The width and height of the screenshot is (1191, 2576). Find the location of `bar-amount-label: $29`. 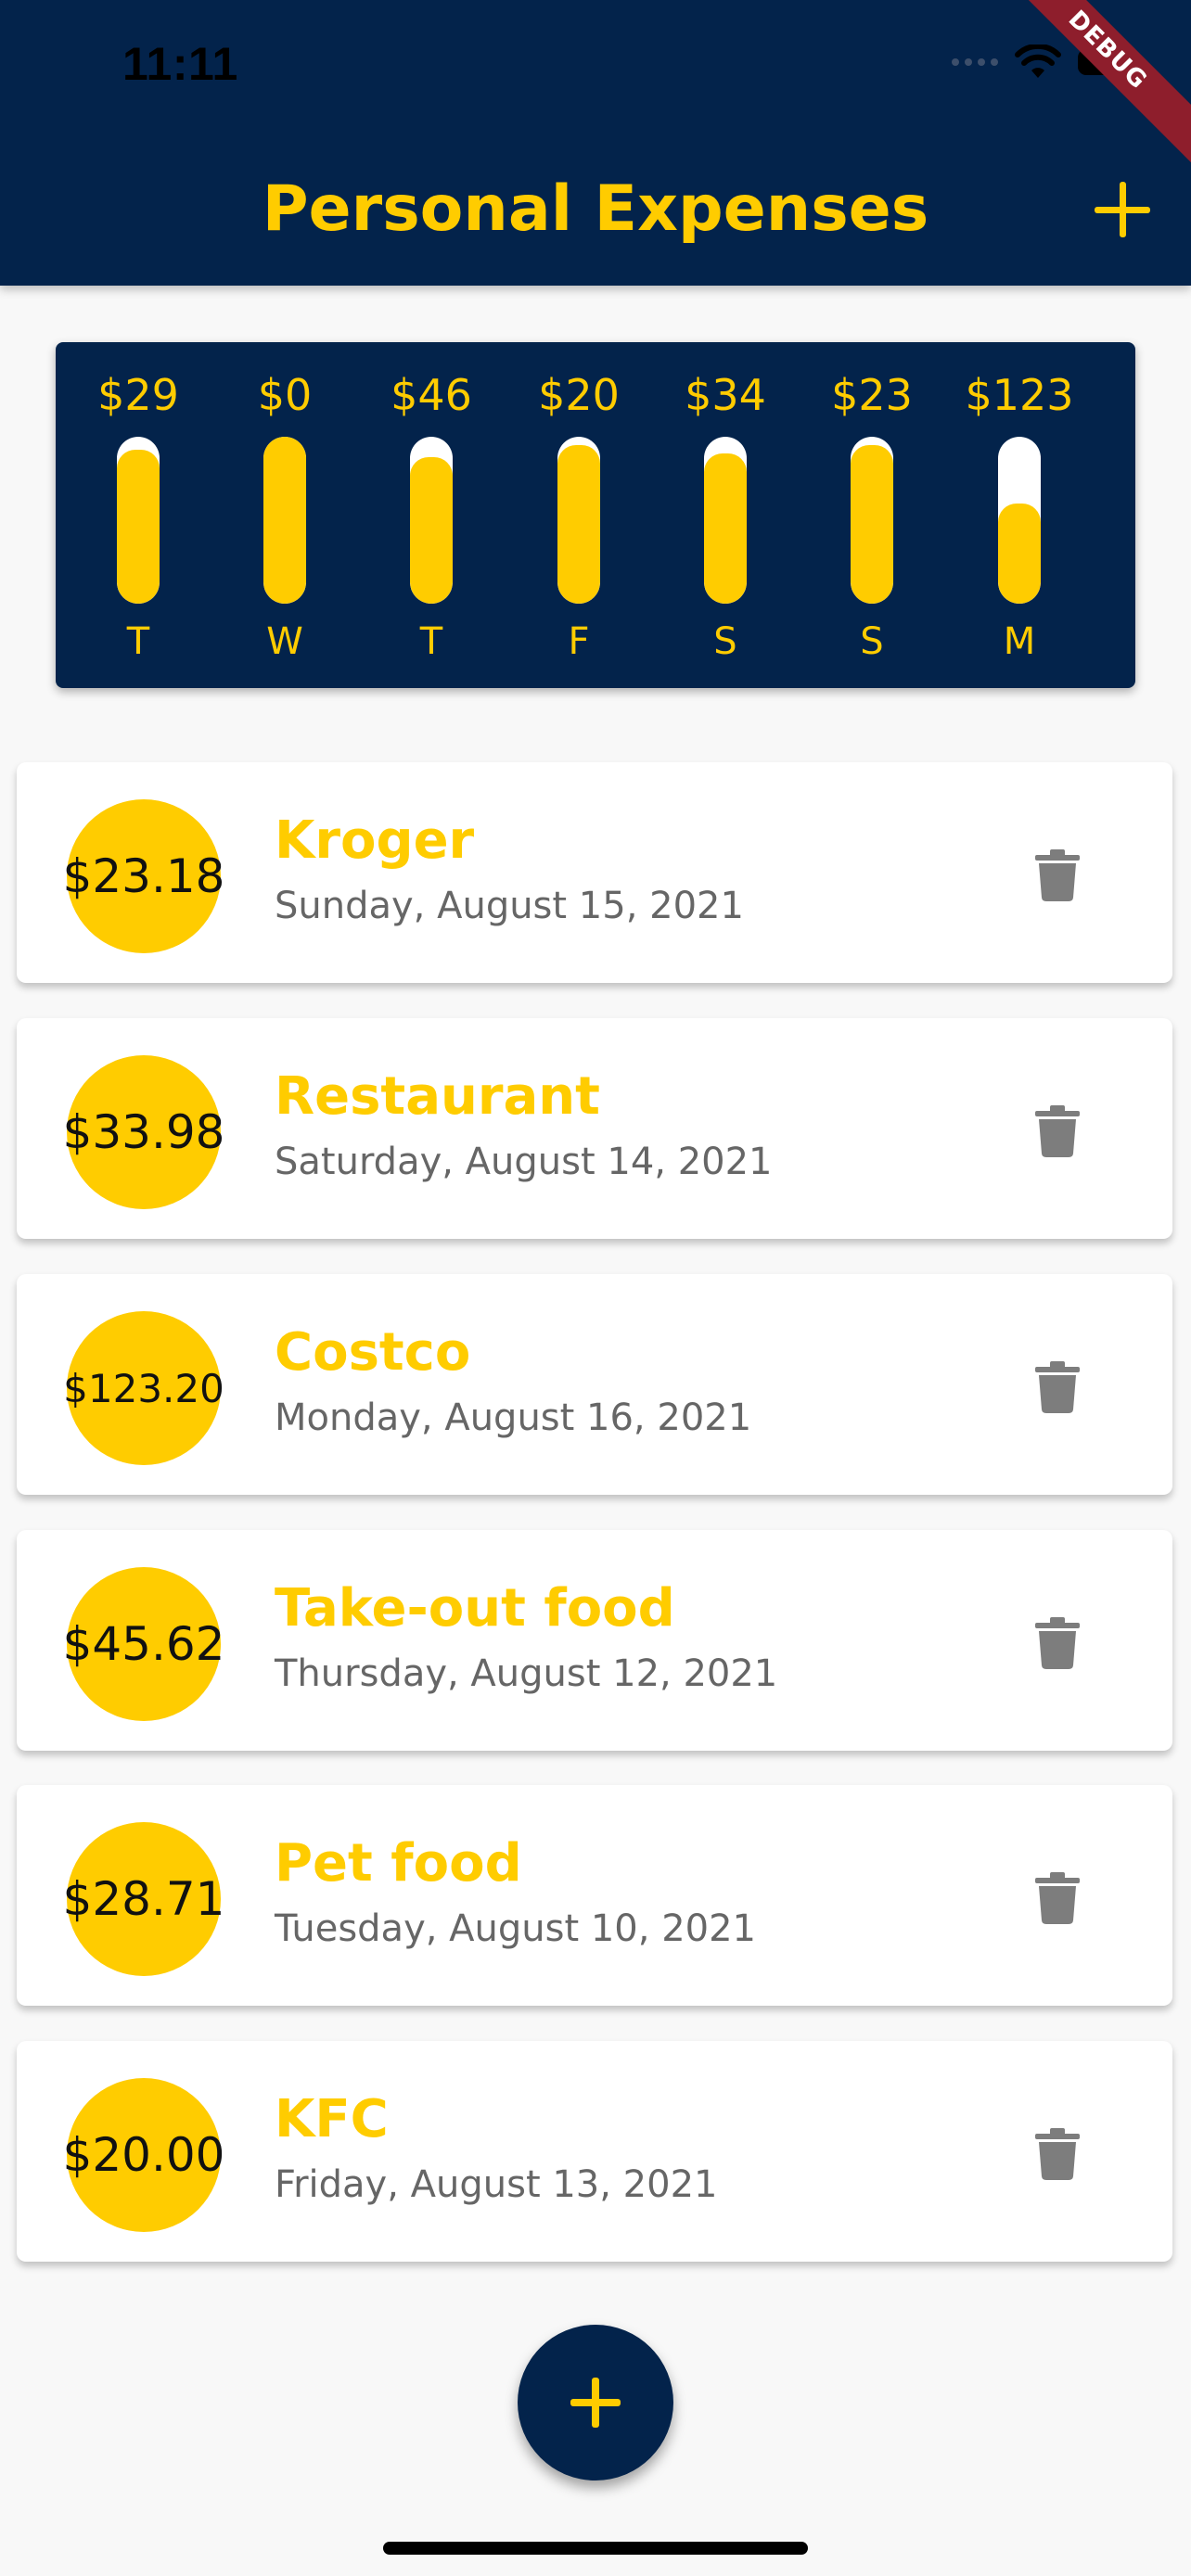

bar-amount-label: $29 is located at coordinates (138, 395).